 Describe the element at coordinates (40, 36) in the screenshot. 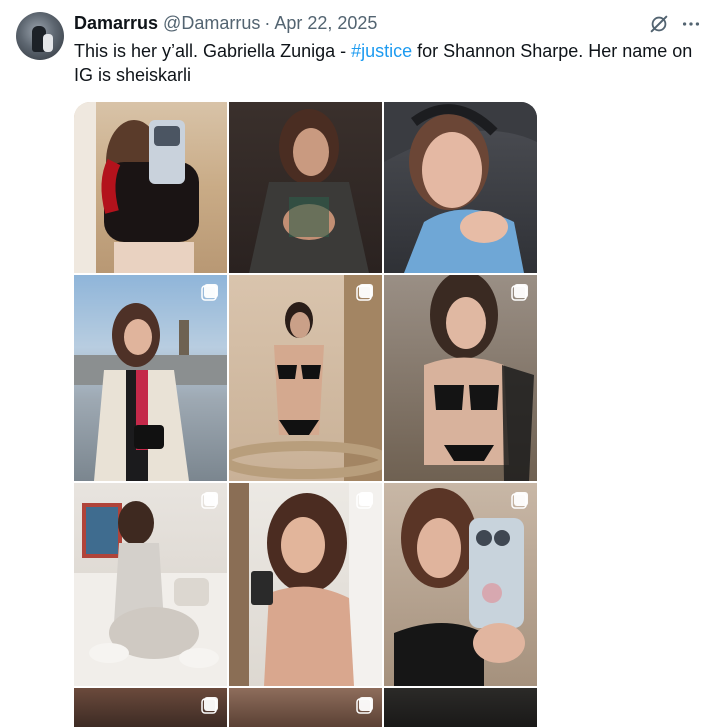

I see `avatar` at that location.